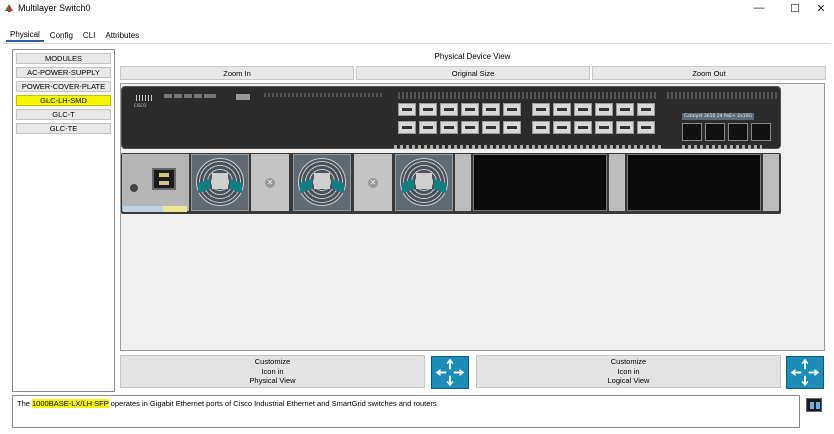 The image size is (834, 434). I want to click on customize-physical-line3: Physical View, so click(272, 381).